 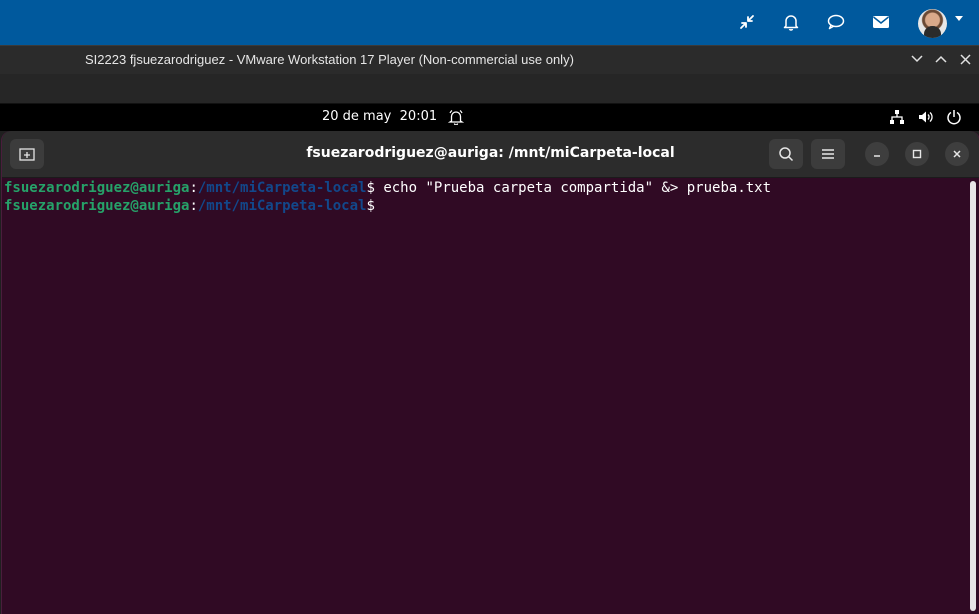 I want to click on maximize-button, so click(x=917, y=154).